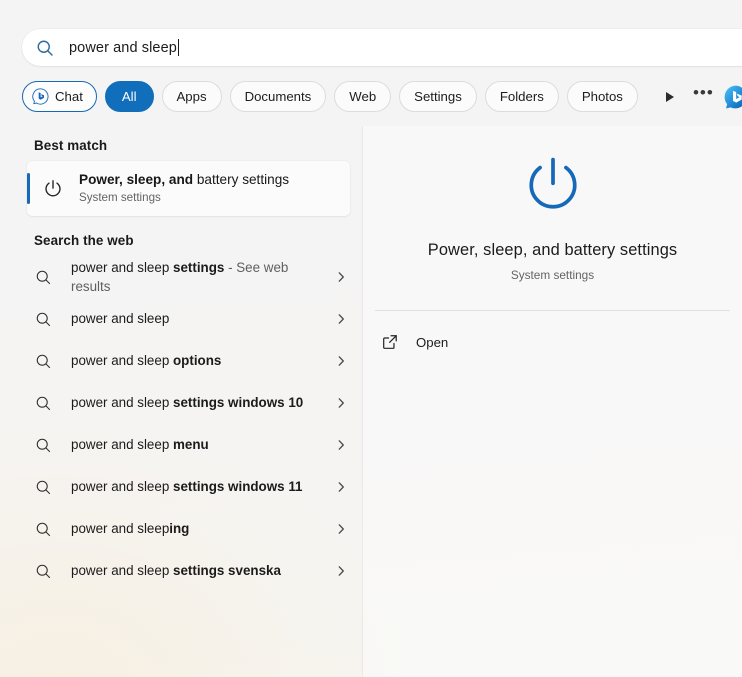  What do you see at coordinates (552, 342) in the screenshot?
I see `open-action-button: Open` at bounding box center [552, 342].